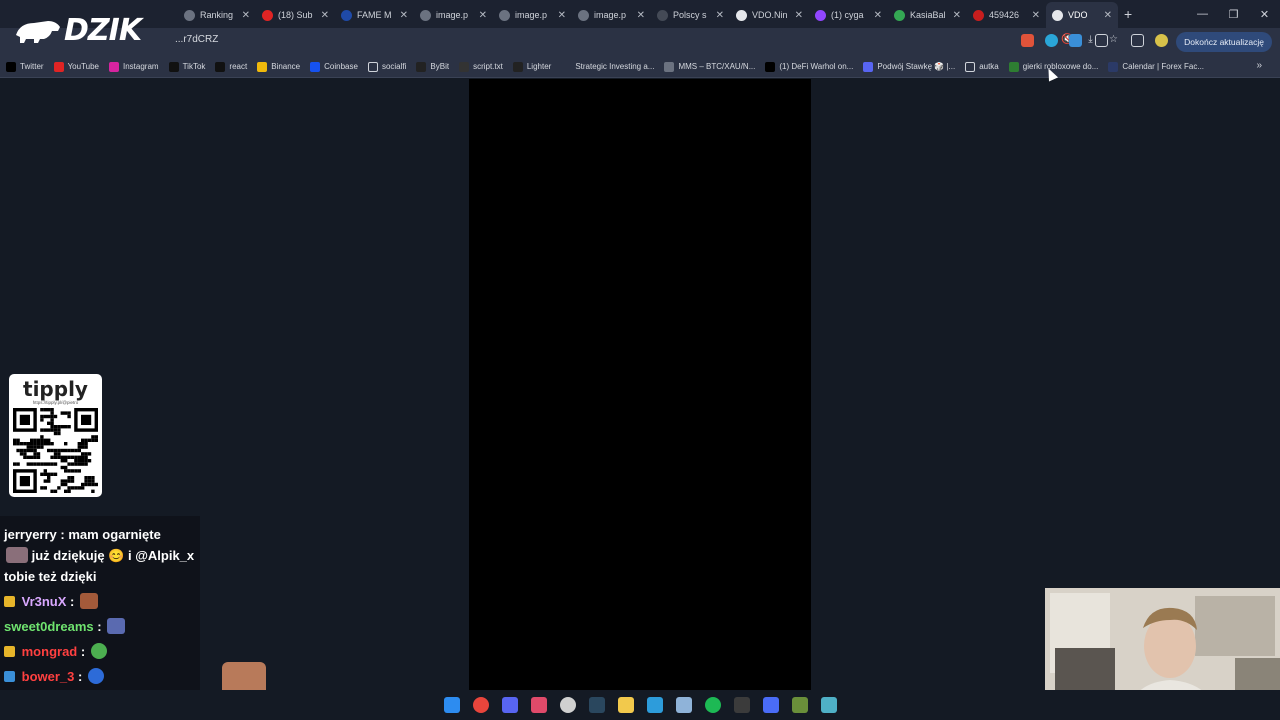 The image size is (1280, 720). I want to click on snip-icon, so click(538, 705).